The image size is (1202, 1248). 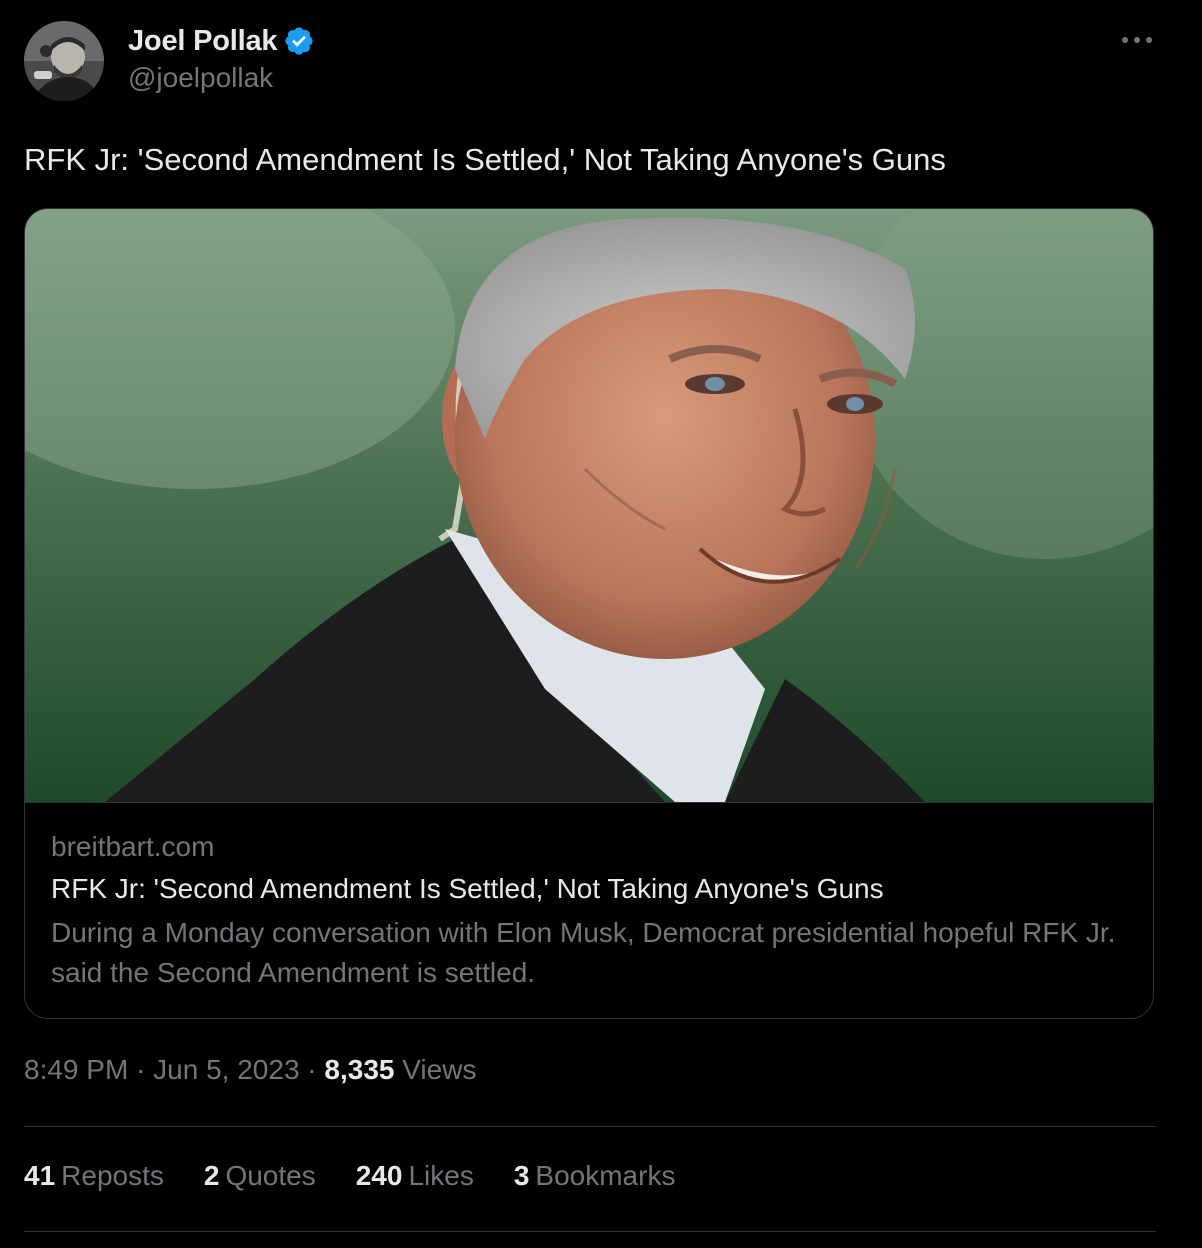 What do you see at coordinates (76, 1069) in the screenshot?
I see `tweet-time: 8:49 PM` at bounding box center [76, 1069].